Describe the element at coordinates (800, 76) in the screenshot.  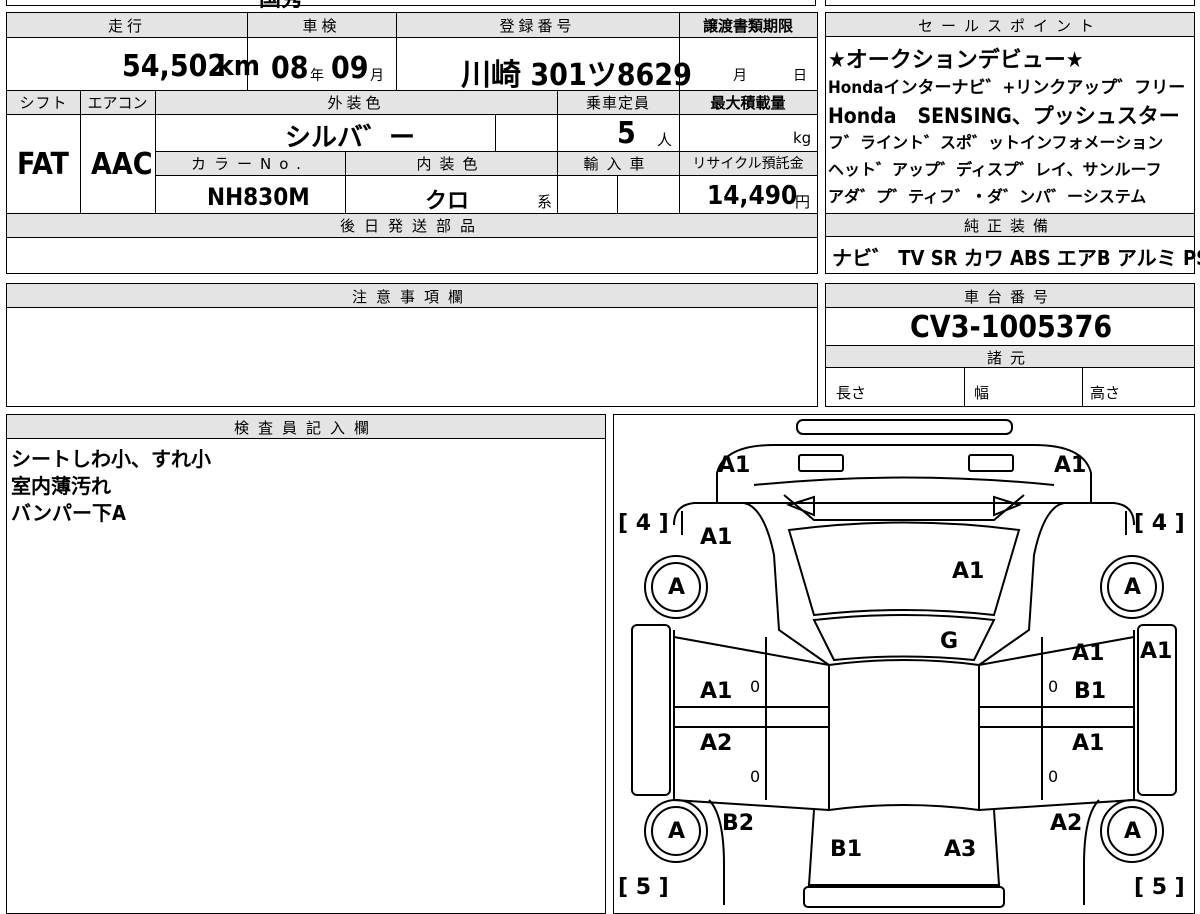
I see `transfer-day-unit: 日` at that location.